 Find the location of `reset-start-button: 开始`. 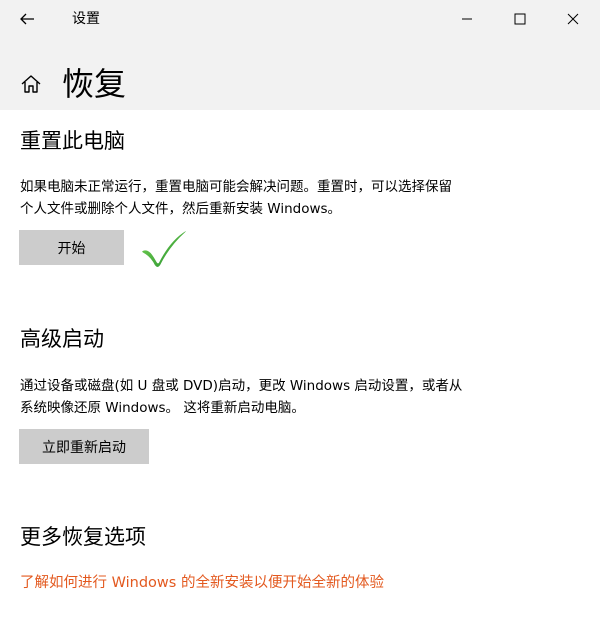

reset-start-button: 开始 is located at coordinates (71, 247).